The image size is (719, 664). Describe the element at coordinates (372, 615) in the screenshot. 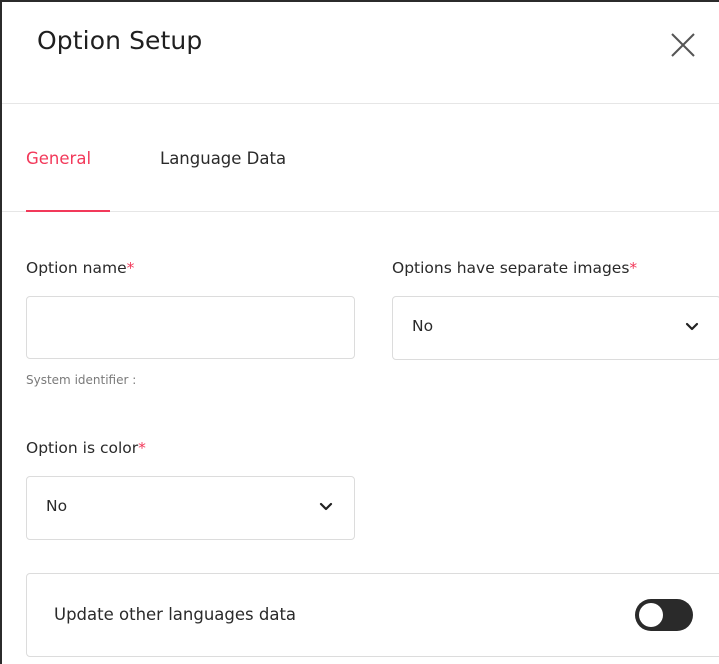

I see `update-languages-row: Update other languages data` at that location.